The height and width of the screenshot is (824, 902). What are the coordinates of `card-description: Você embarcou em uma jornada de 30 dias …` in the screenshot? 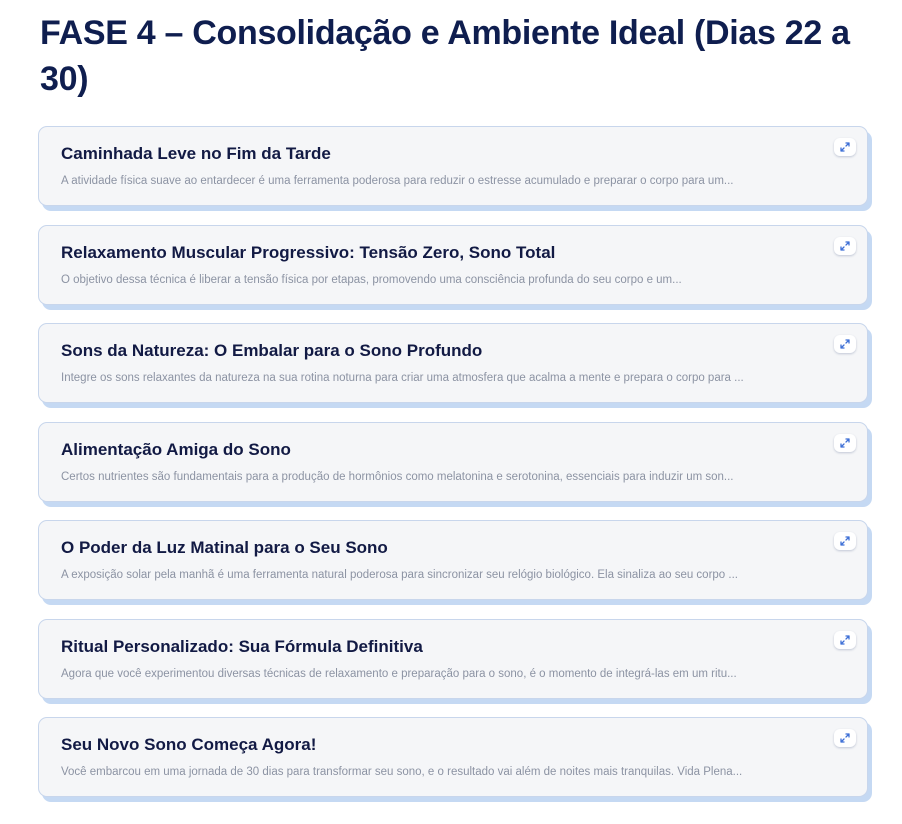 It's located at (402, 772).